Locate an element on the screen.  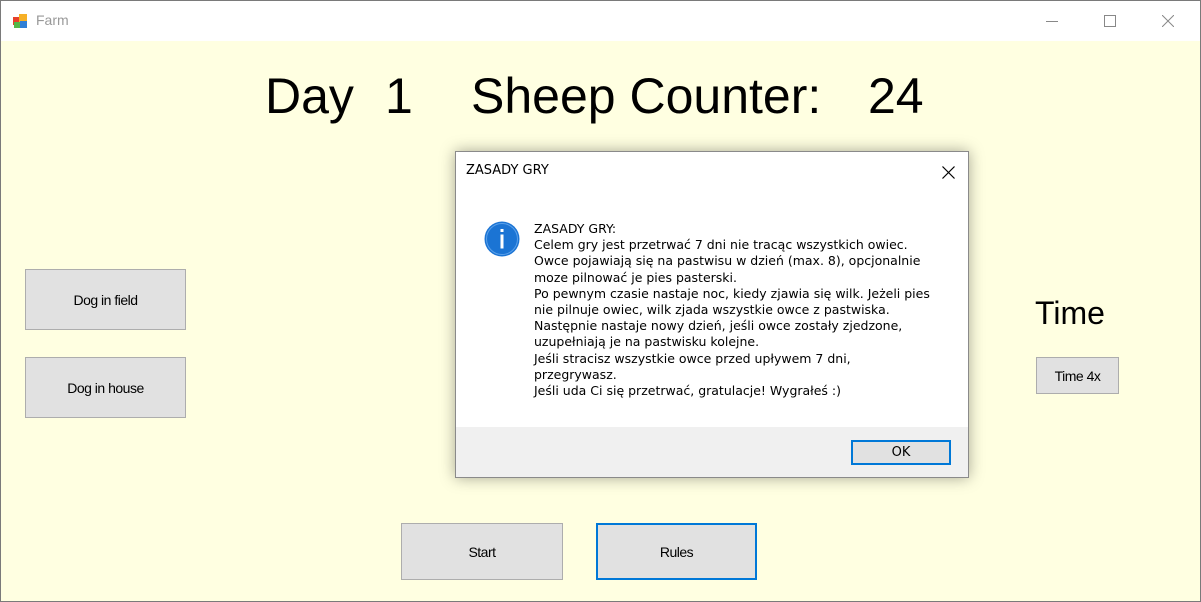
time-label: Time is located at coordinates (1070, 313).